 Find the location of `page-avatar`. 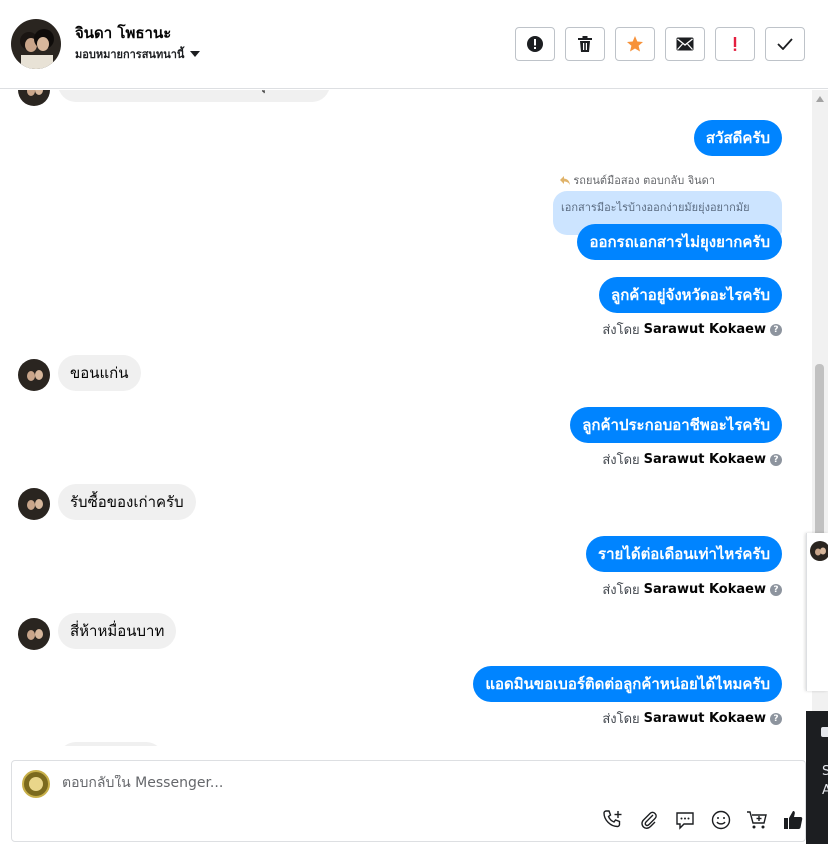

page-avatar is located at coordinates (36, 784).